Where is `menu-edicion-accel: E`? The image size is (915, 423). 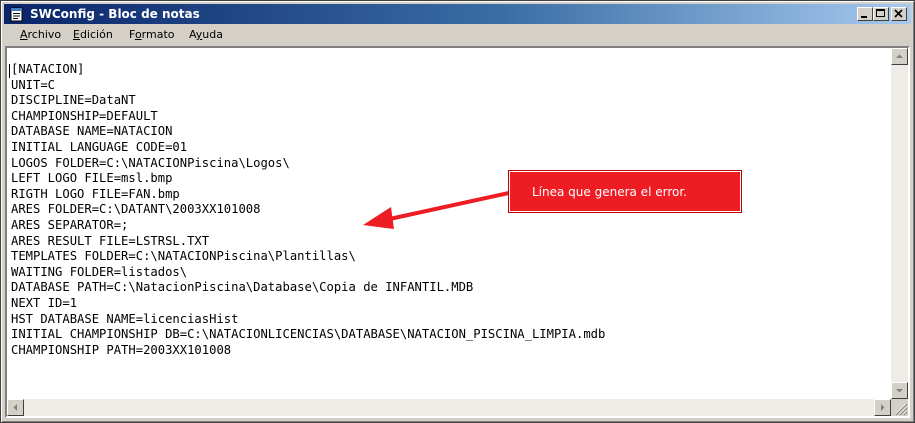 menu-edicion-accel: E is located at coordinates (76, 34).